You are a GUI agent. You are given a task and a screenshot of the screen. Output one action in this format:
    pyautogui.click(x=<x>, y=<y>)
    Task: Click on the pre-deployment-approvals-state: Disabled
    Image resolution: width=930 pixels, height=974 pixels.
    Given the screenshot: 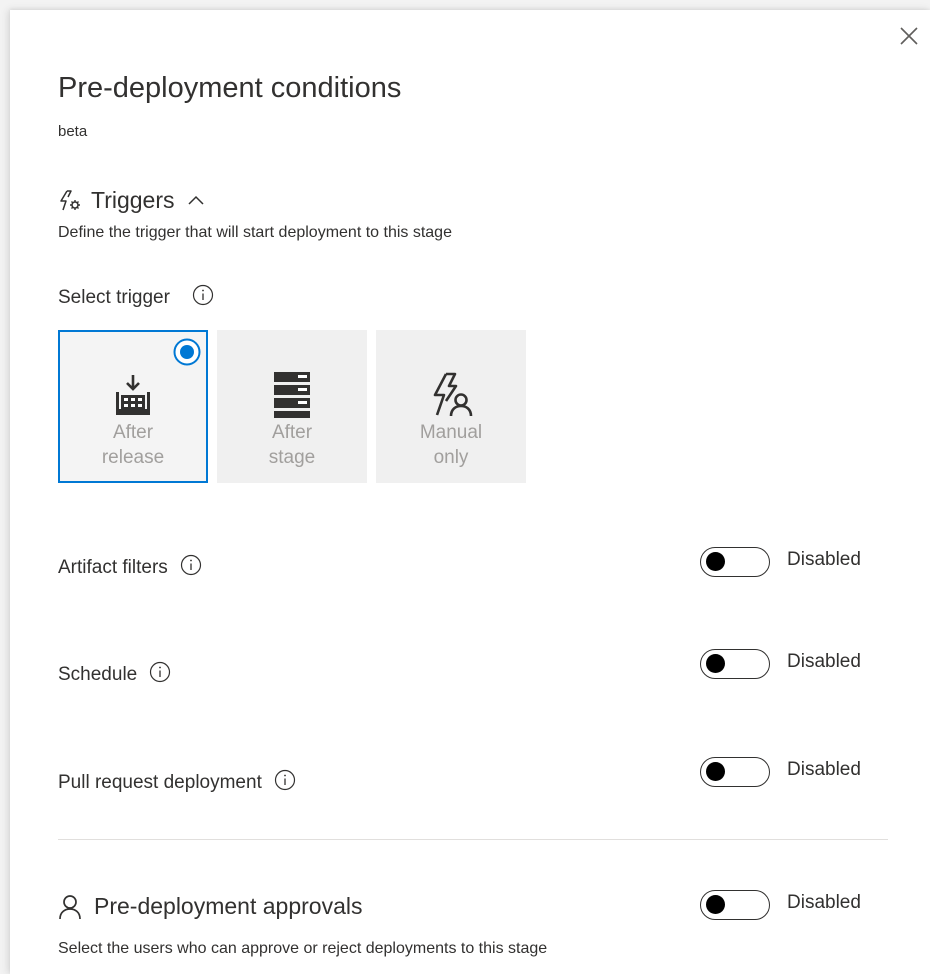 What is the action you would take?
    pyautogui.click(x=824, y=902)
    